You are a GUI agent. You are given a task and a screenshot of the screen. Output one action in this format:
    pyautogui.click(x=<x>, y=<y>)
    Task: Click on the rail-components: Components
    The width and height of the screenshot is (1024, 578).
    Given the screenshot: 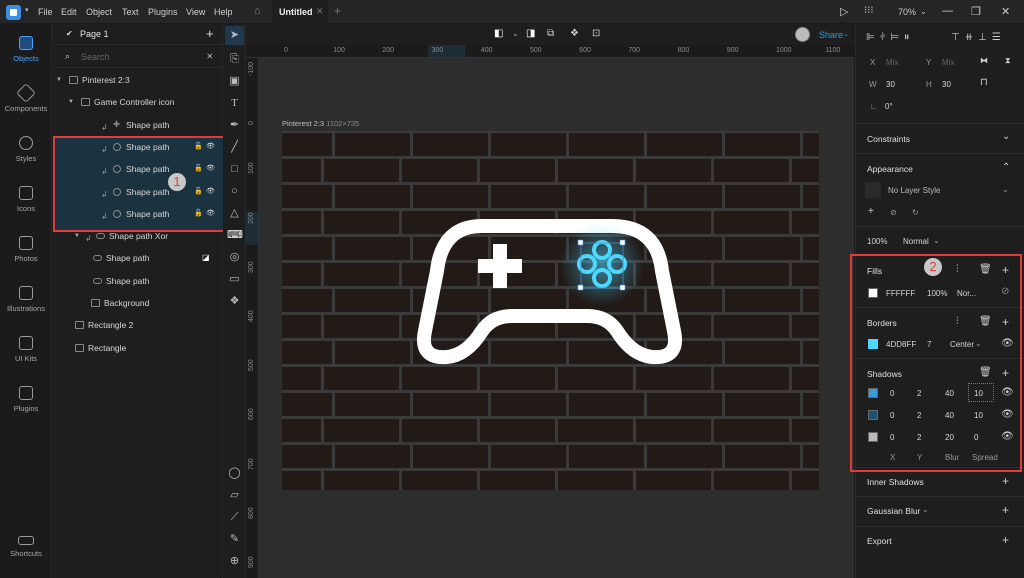 What is the action you would take?
    pyautogui.click(x=26, y=98)
    